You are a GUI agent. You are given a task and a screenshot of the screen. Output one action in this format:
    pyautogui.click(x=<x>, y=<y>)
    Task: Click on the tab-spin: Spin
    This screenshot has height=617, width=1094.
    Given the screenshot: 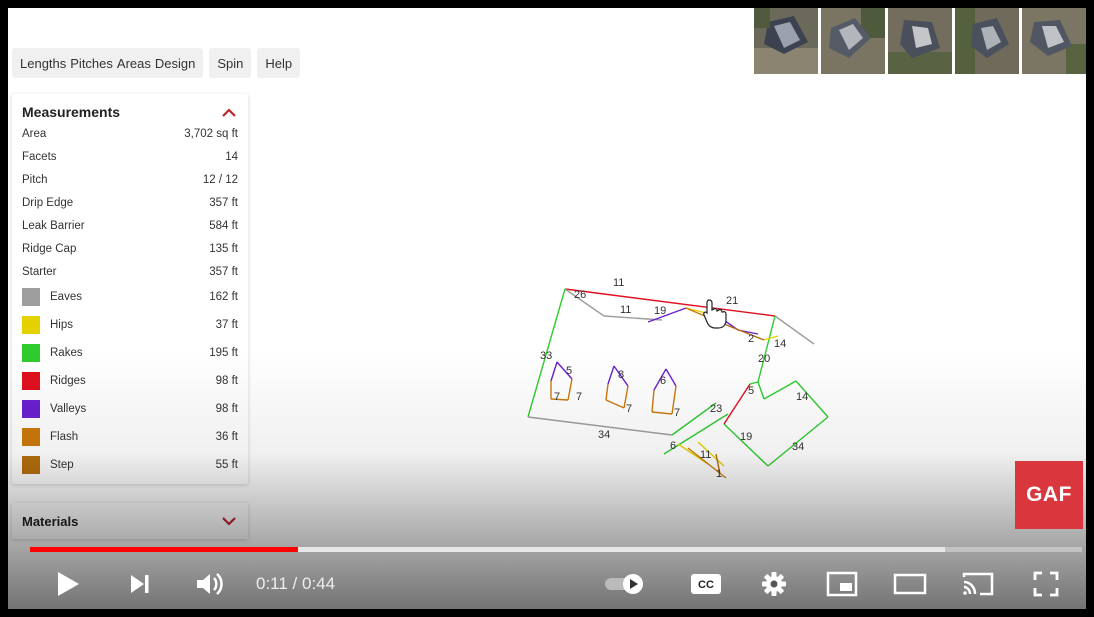 What is the action you would take?
    pyautogui.click(x=230, y=63)
    